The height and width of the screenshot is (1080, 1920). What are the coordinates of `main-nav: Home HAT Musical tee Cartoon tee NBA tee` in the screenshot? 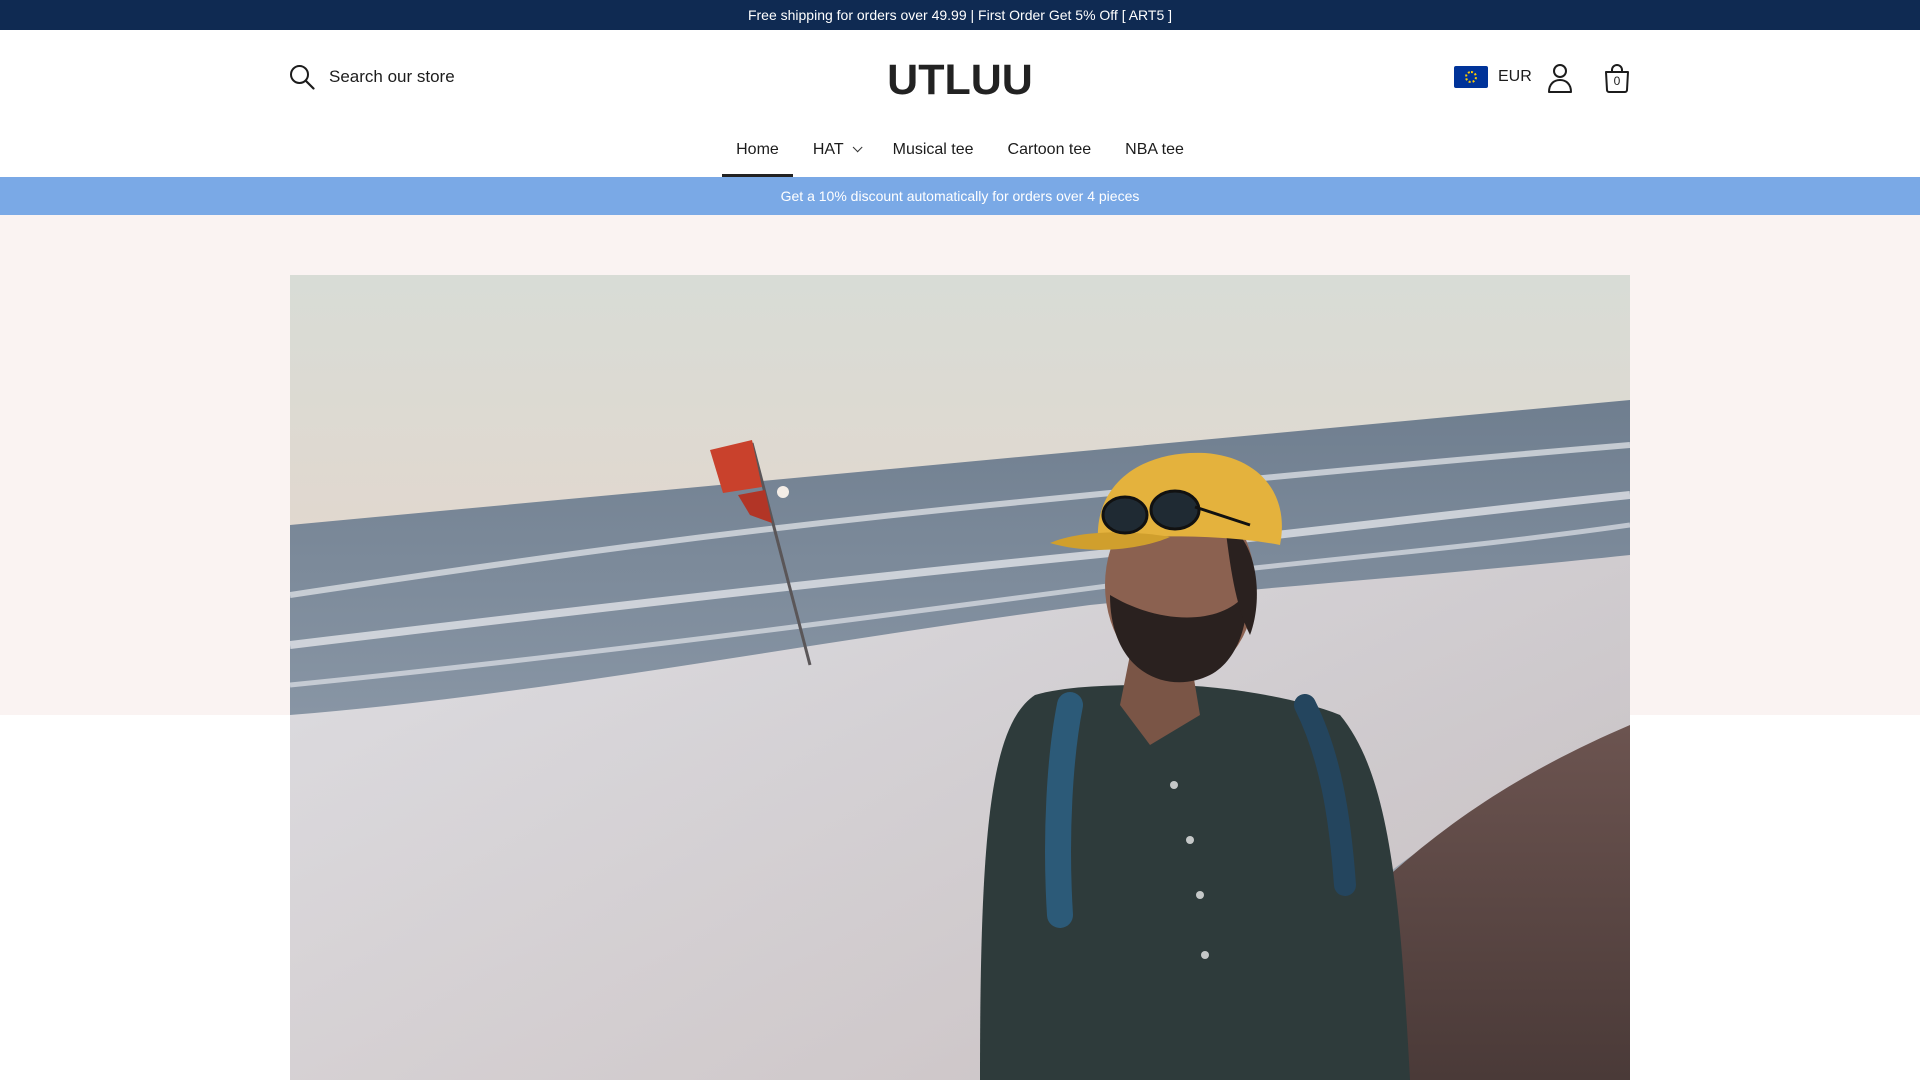 It's located at (960, 153).